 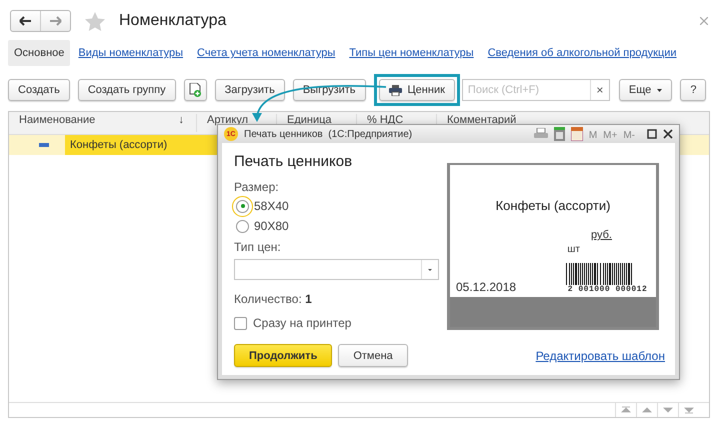 I want to click on radio-button, so click(x=242, y=226).